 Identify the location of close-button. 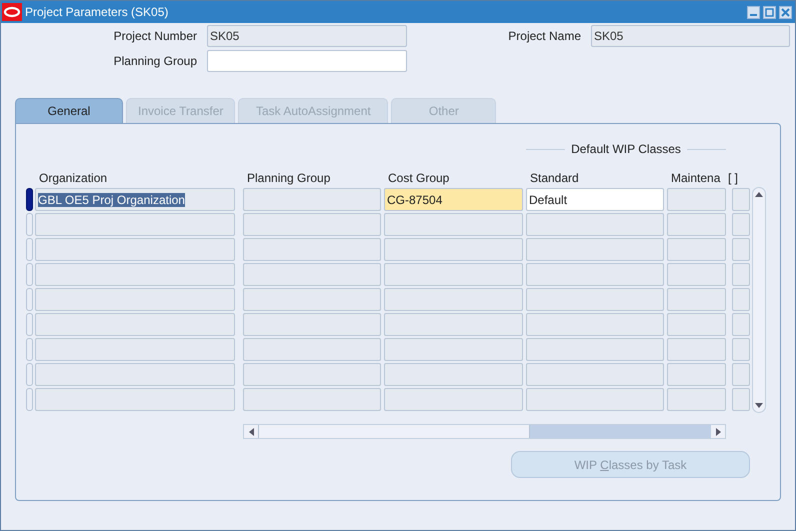
(785, 12).